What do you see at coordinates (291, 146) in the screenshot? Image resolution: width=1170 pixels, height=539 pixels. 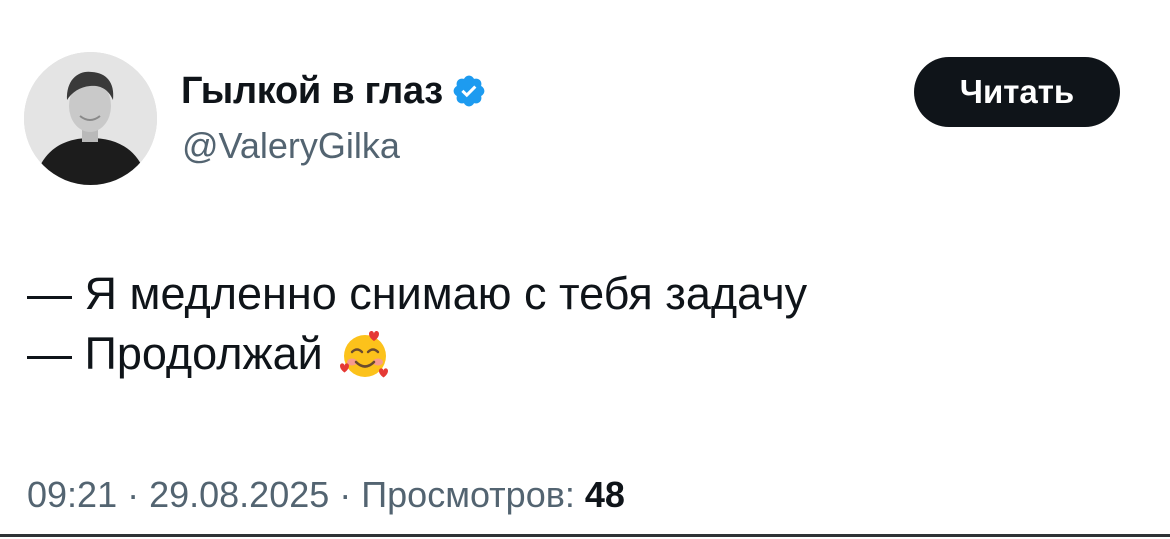 I see `author-handle: @ValeryGilka` at bounding box center [291, 146].